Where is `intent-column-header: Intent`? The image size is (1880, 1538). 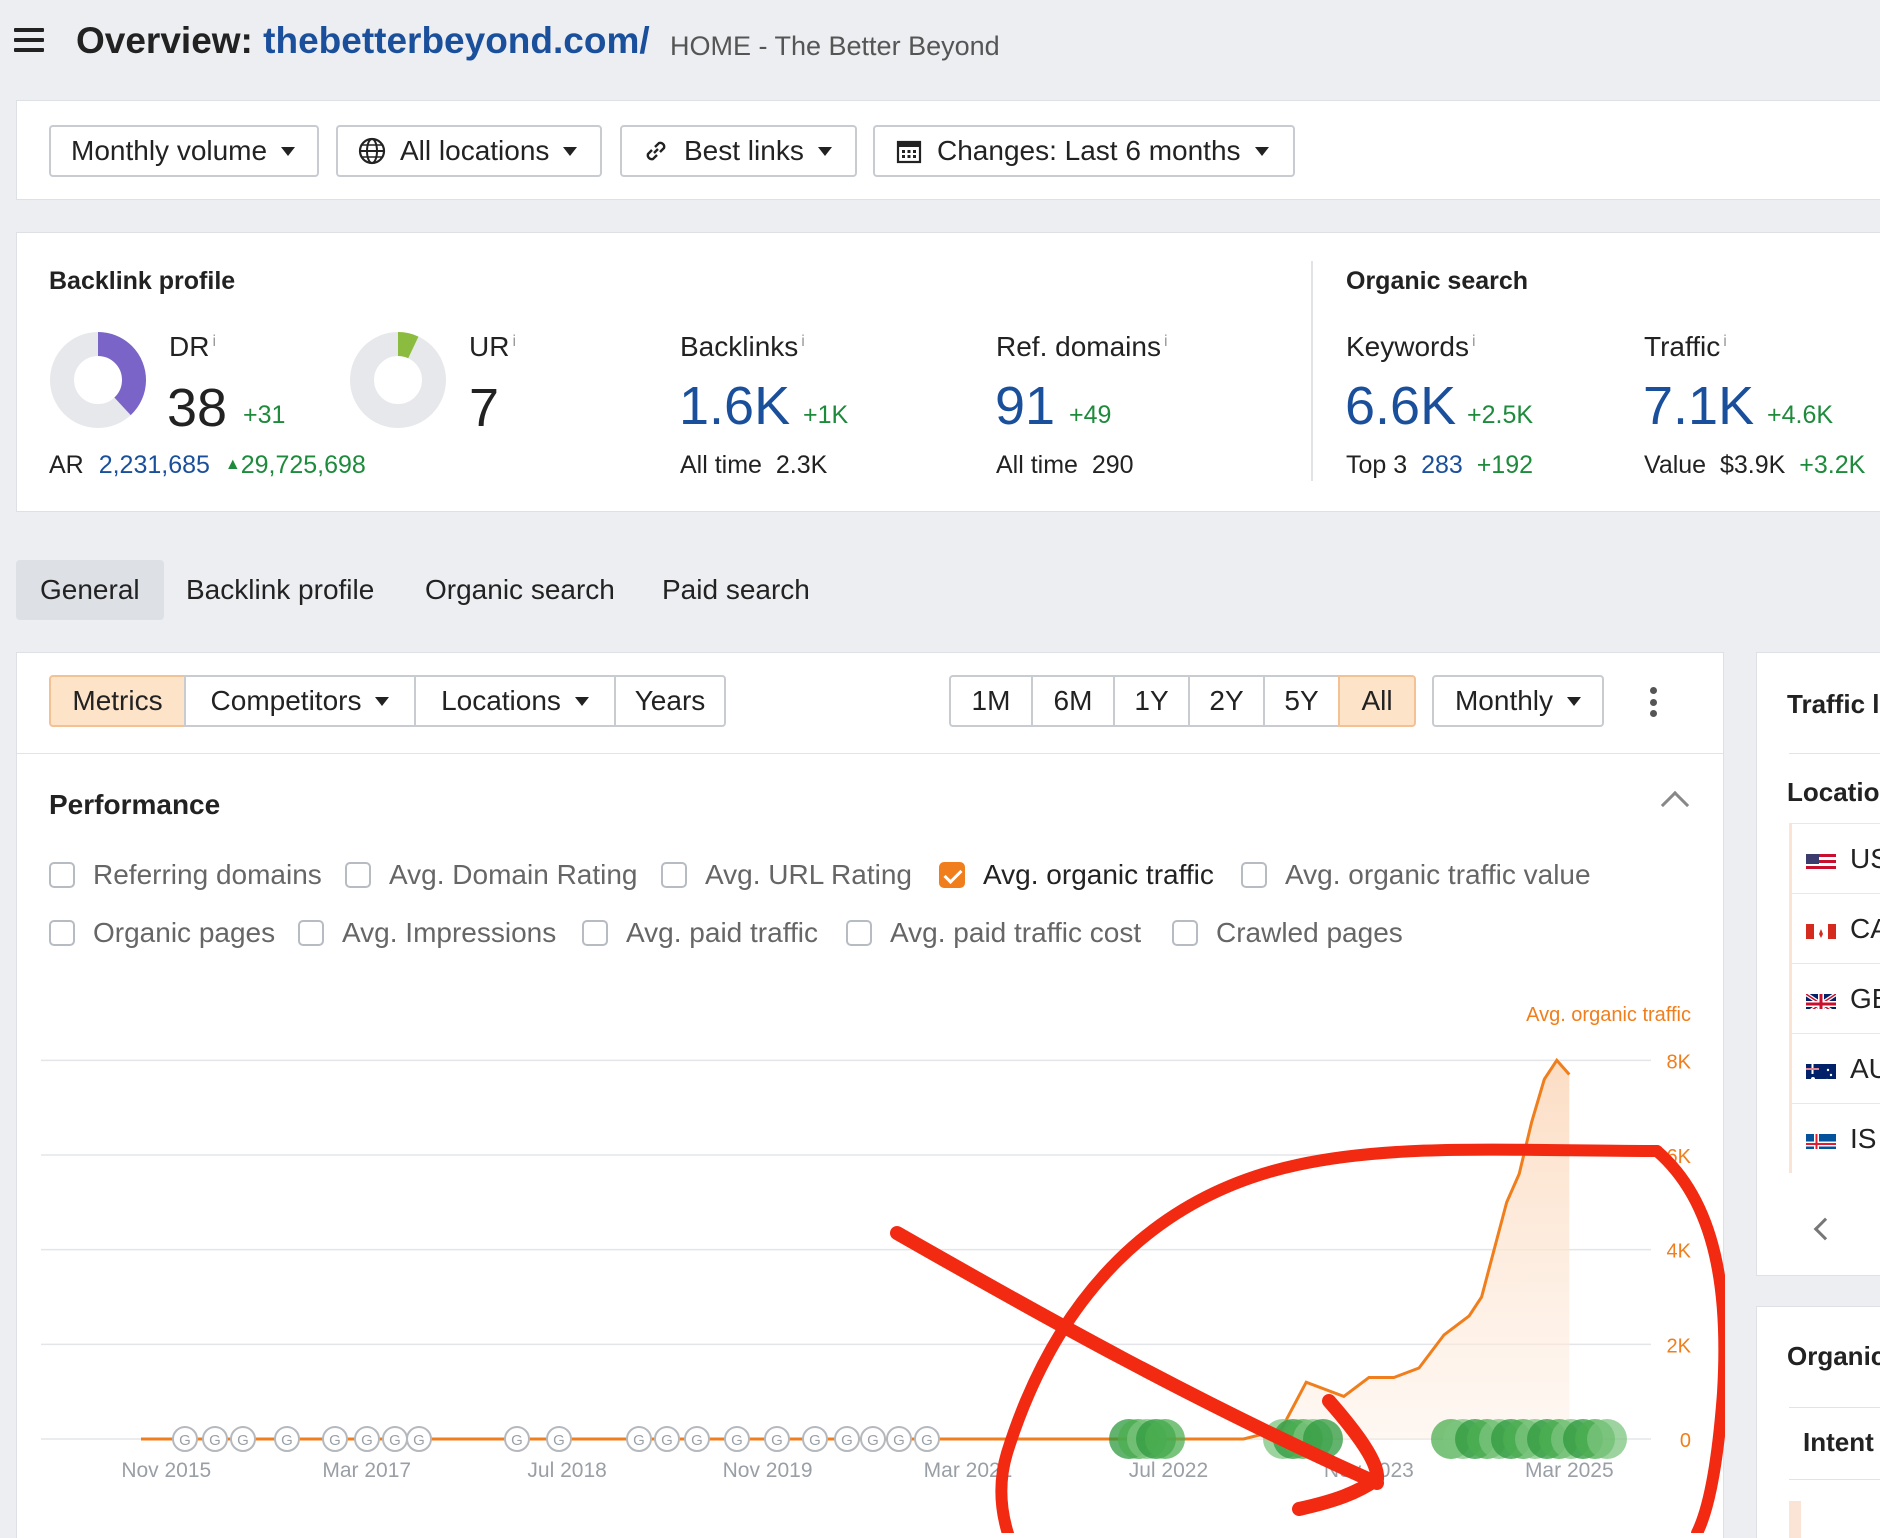 intent-column-header: Intent is located at coordinates (1838, 1442).